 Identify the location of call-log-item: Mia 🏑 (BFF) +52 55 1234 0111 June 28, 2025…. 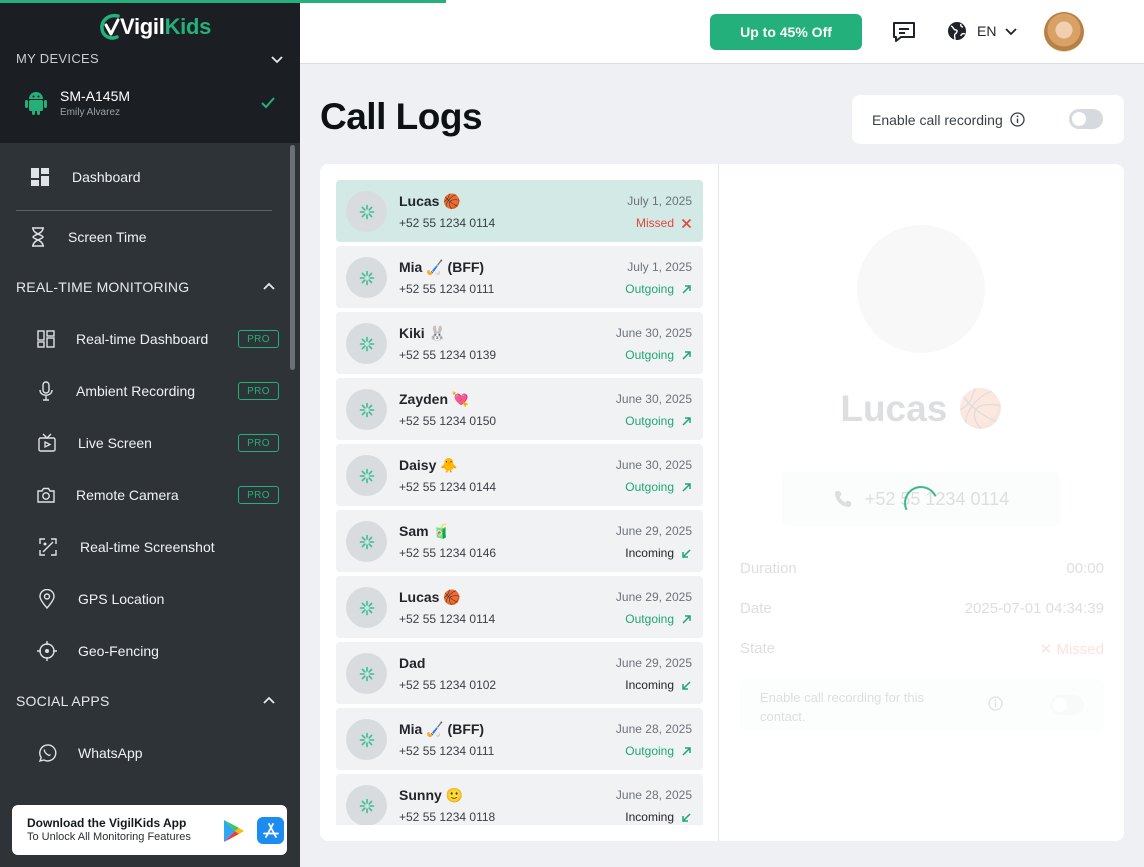
(519, 739).